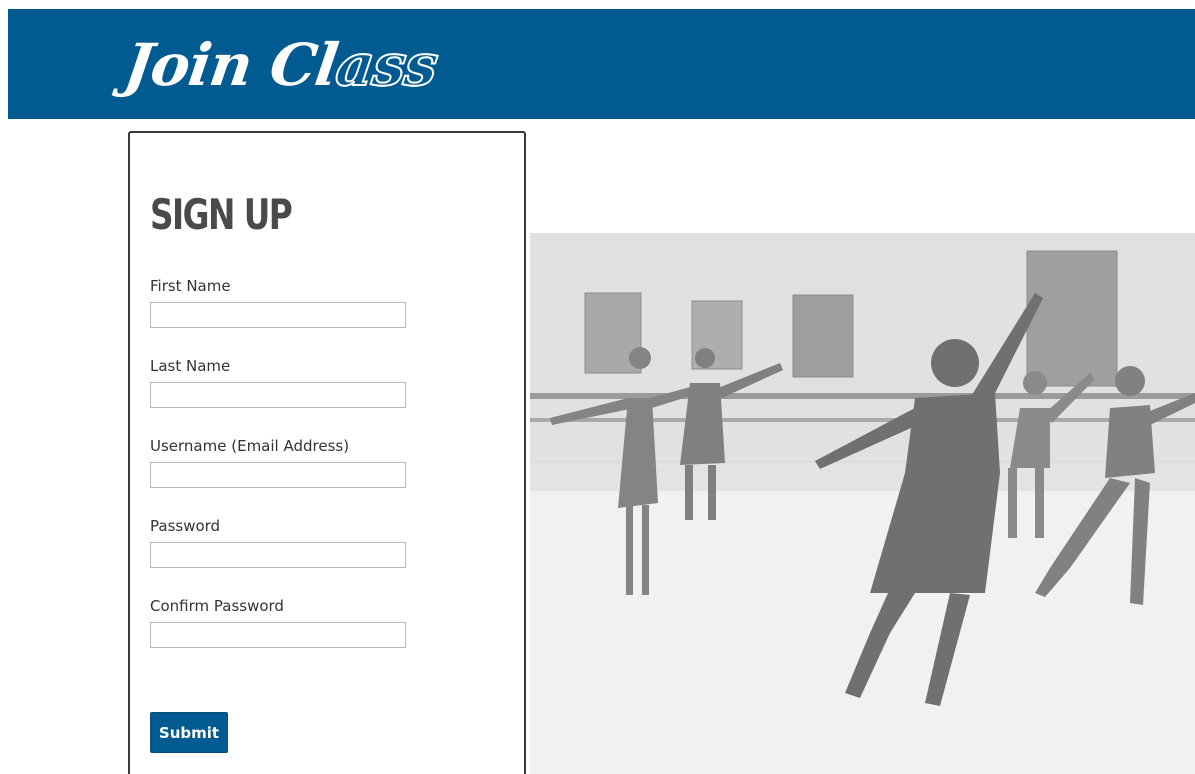 The width and height of the screenshot is (1195, 774). I want to click on join-class-logo: Join Class, so click(281, 65).